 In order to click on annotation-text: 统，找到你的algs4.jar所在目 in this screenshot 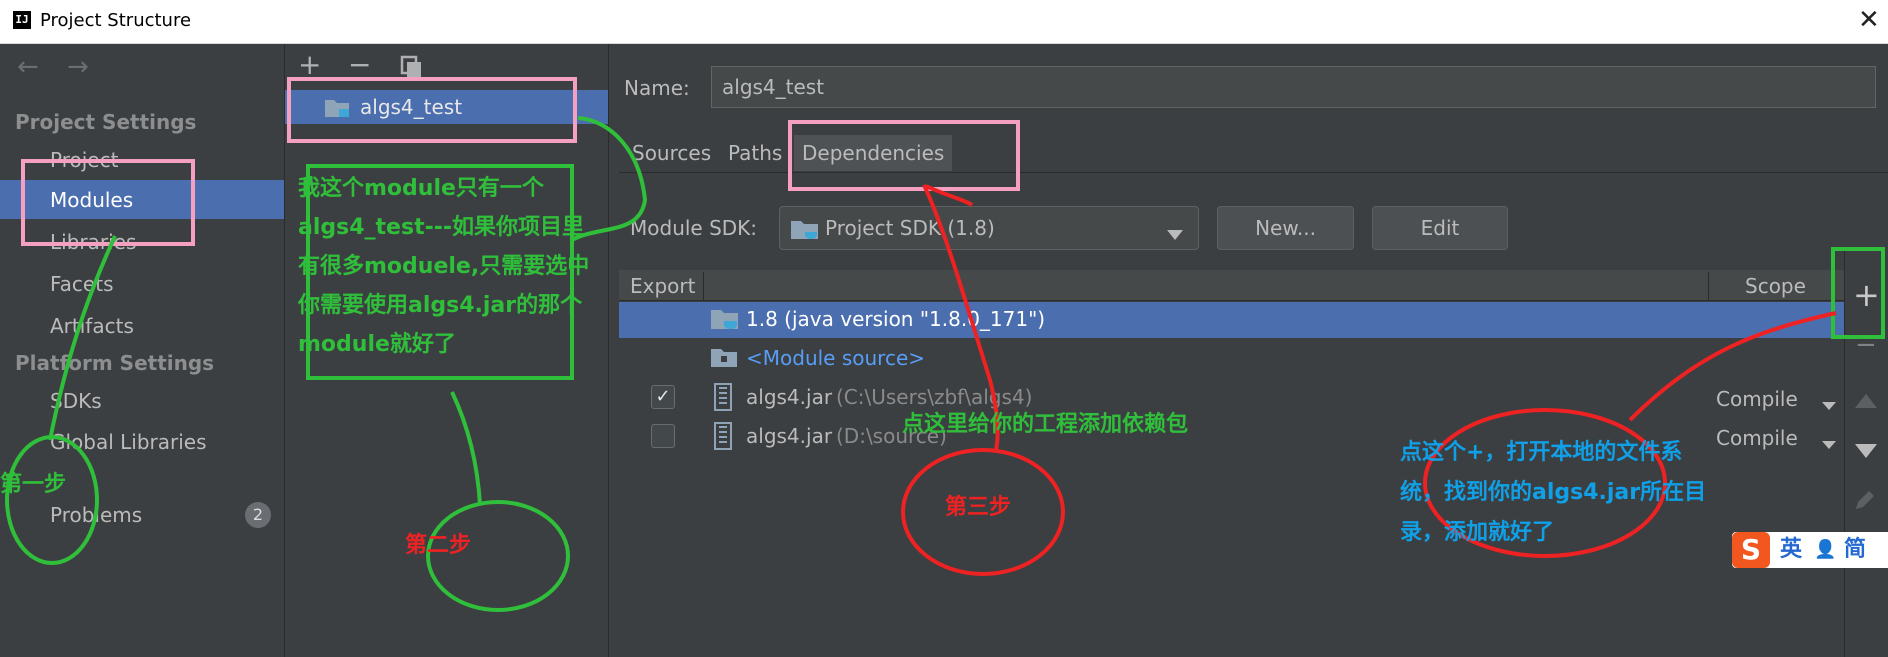, I will do `click(1553, 492)`.